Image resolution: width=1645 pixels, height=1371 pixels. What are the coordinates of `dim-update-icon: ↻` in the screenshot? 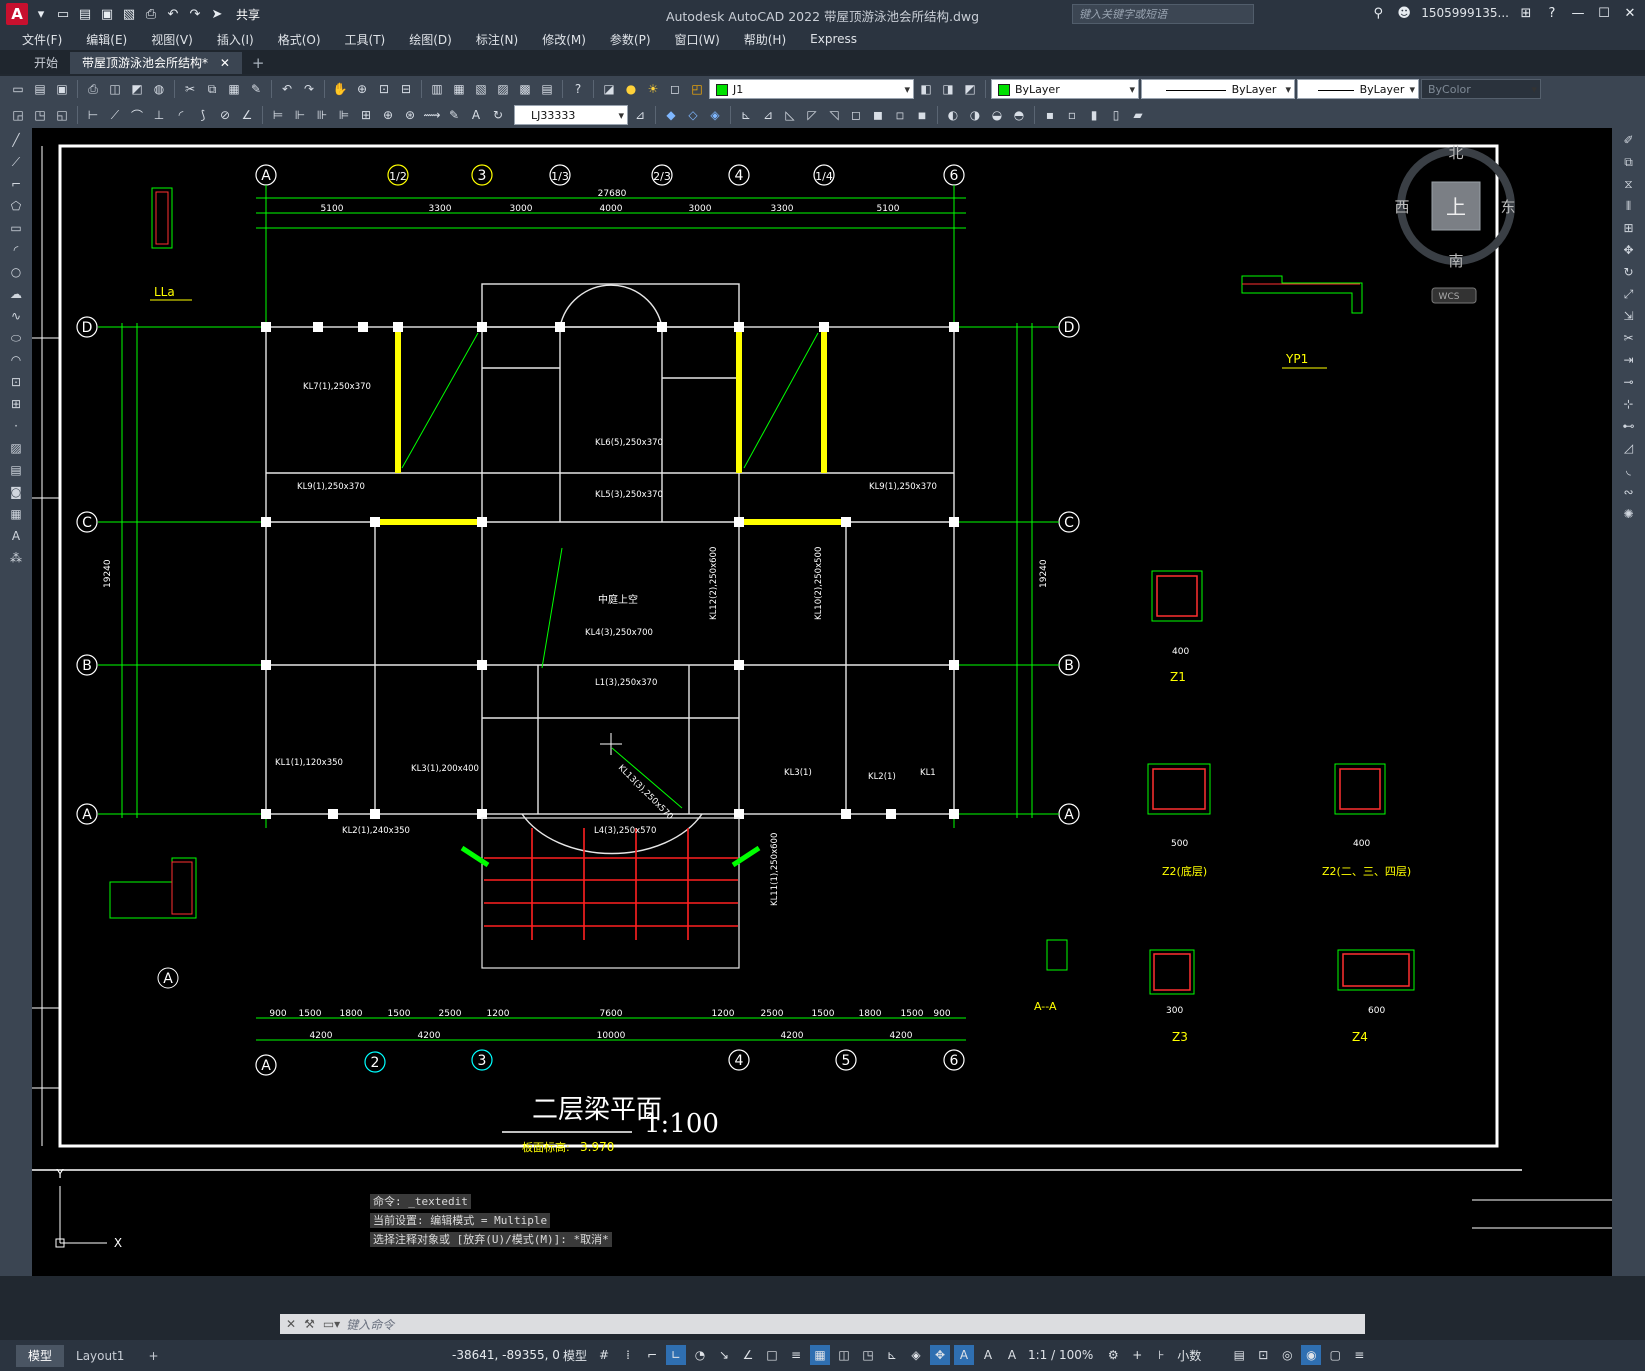 It's located at (498, 115).